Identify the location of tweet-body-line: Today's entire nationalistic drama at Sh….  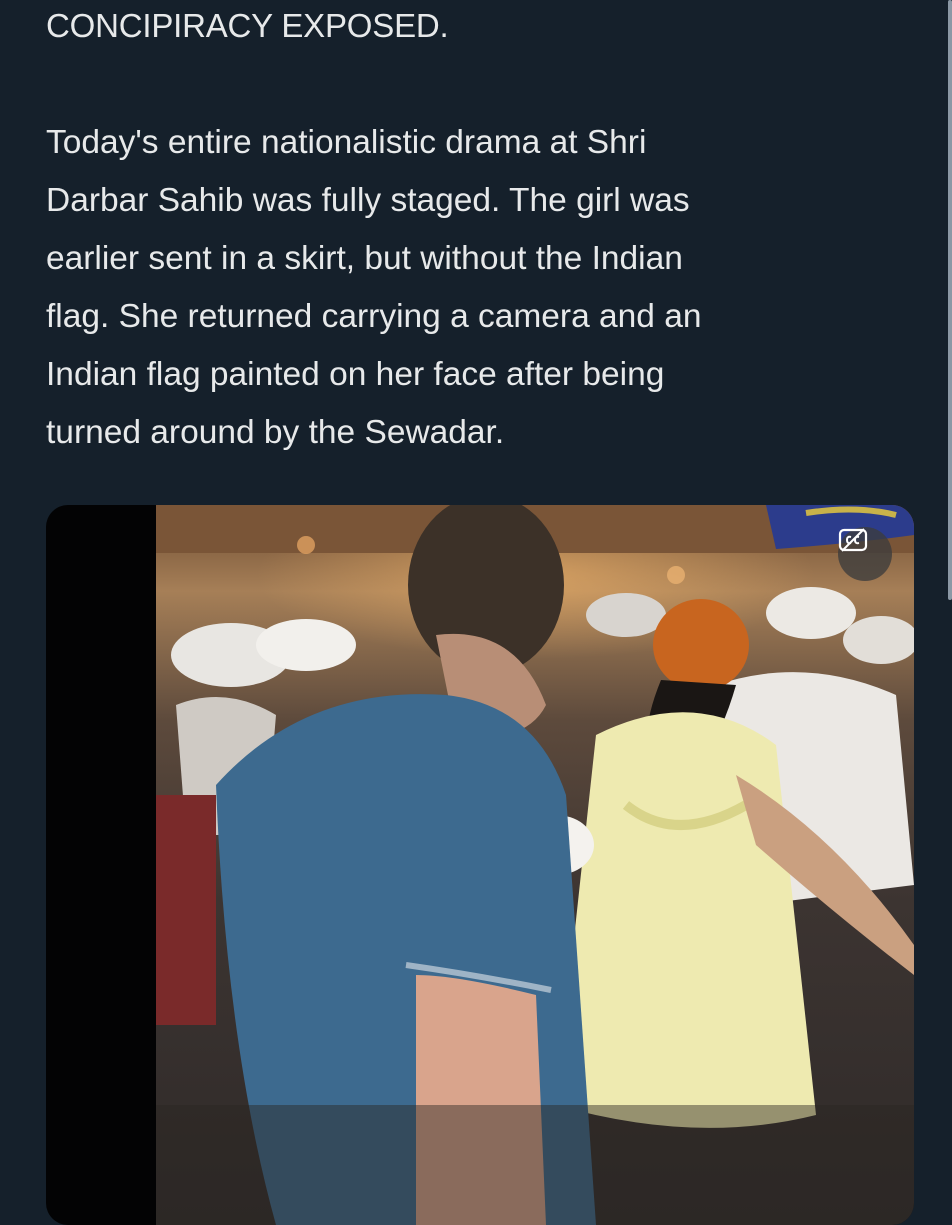
(346, 142).